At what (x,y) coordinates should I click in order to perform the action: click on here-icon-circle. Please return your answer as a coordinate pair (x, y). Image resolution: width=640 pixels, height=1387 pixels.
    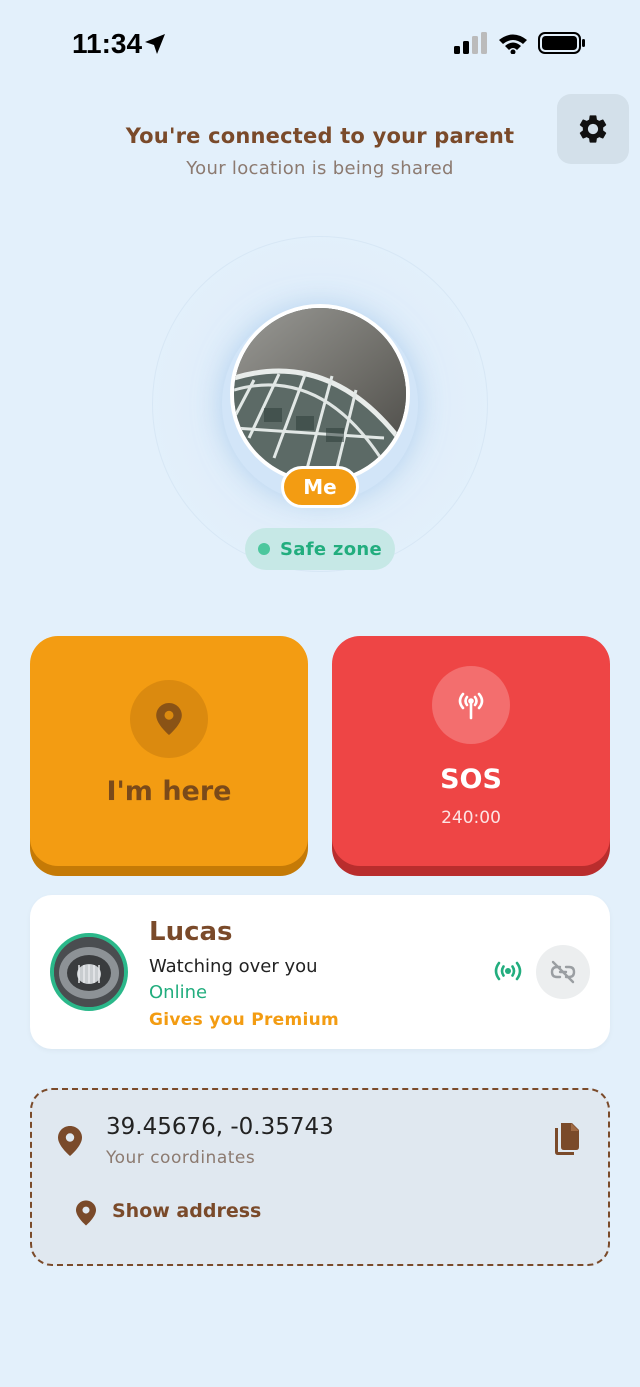
    Looking at the image, I should click on (169, 719).